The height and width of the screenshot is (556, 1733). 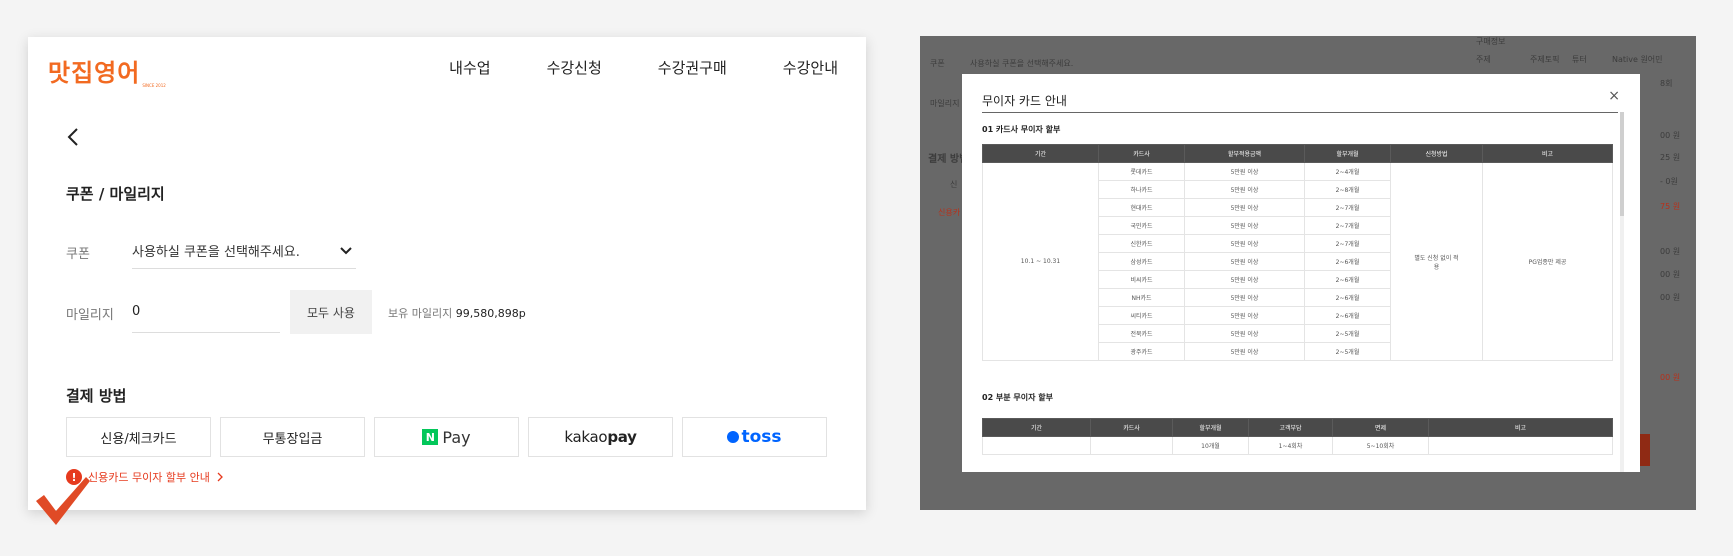 I want to click on mileage-label: 마일리지, so click(x=90, y=315).